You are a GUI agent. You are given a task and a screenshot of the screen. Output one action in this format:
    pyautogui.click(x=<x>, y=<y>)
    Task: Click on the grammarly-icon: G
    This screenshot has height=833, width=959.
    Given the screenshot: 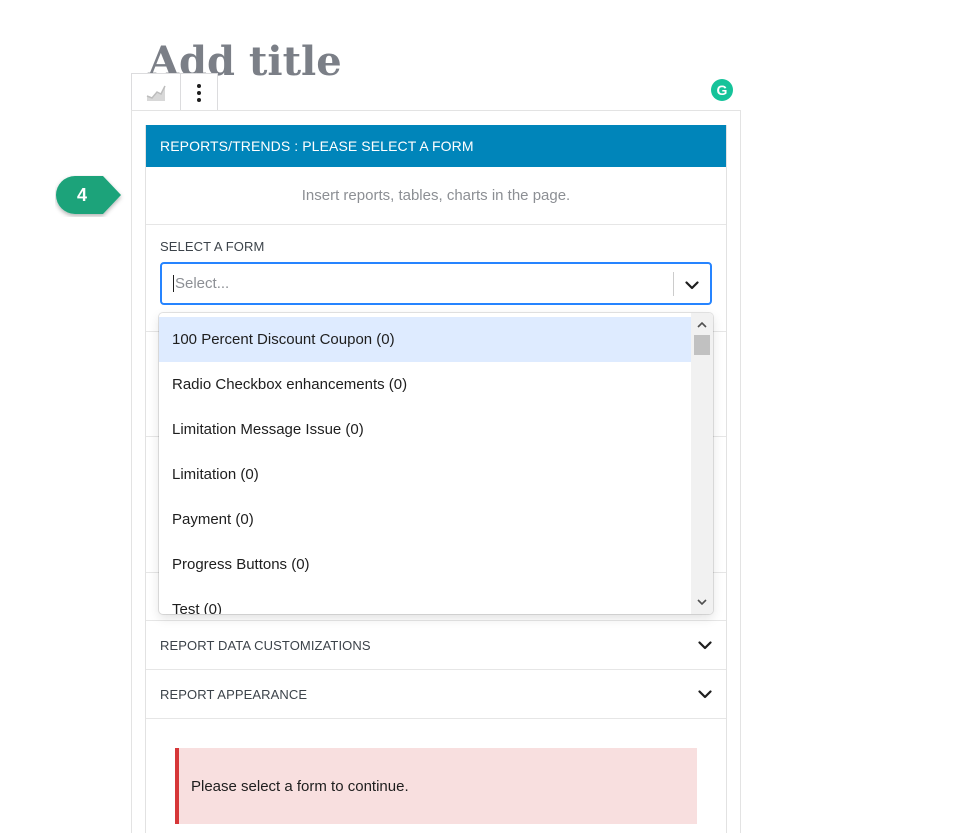 What is the action you would take?
    pyautogui.click(x=722, y=90)
    